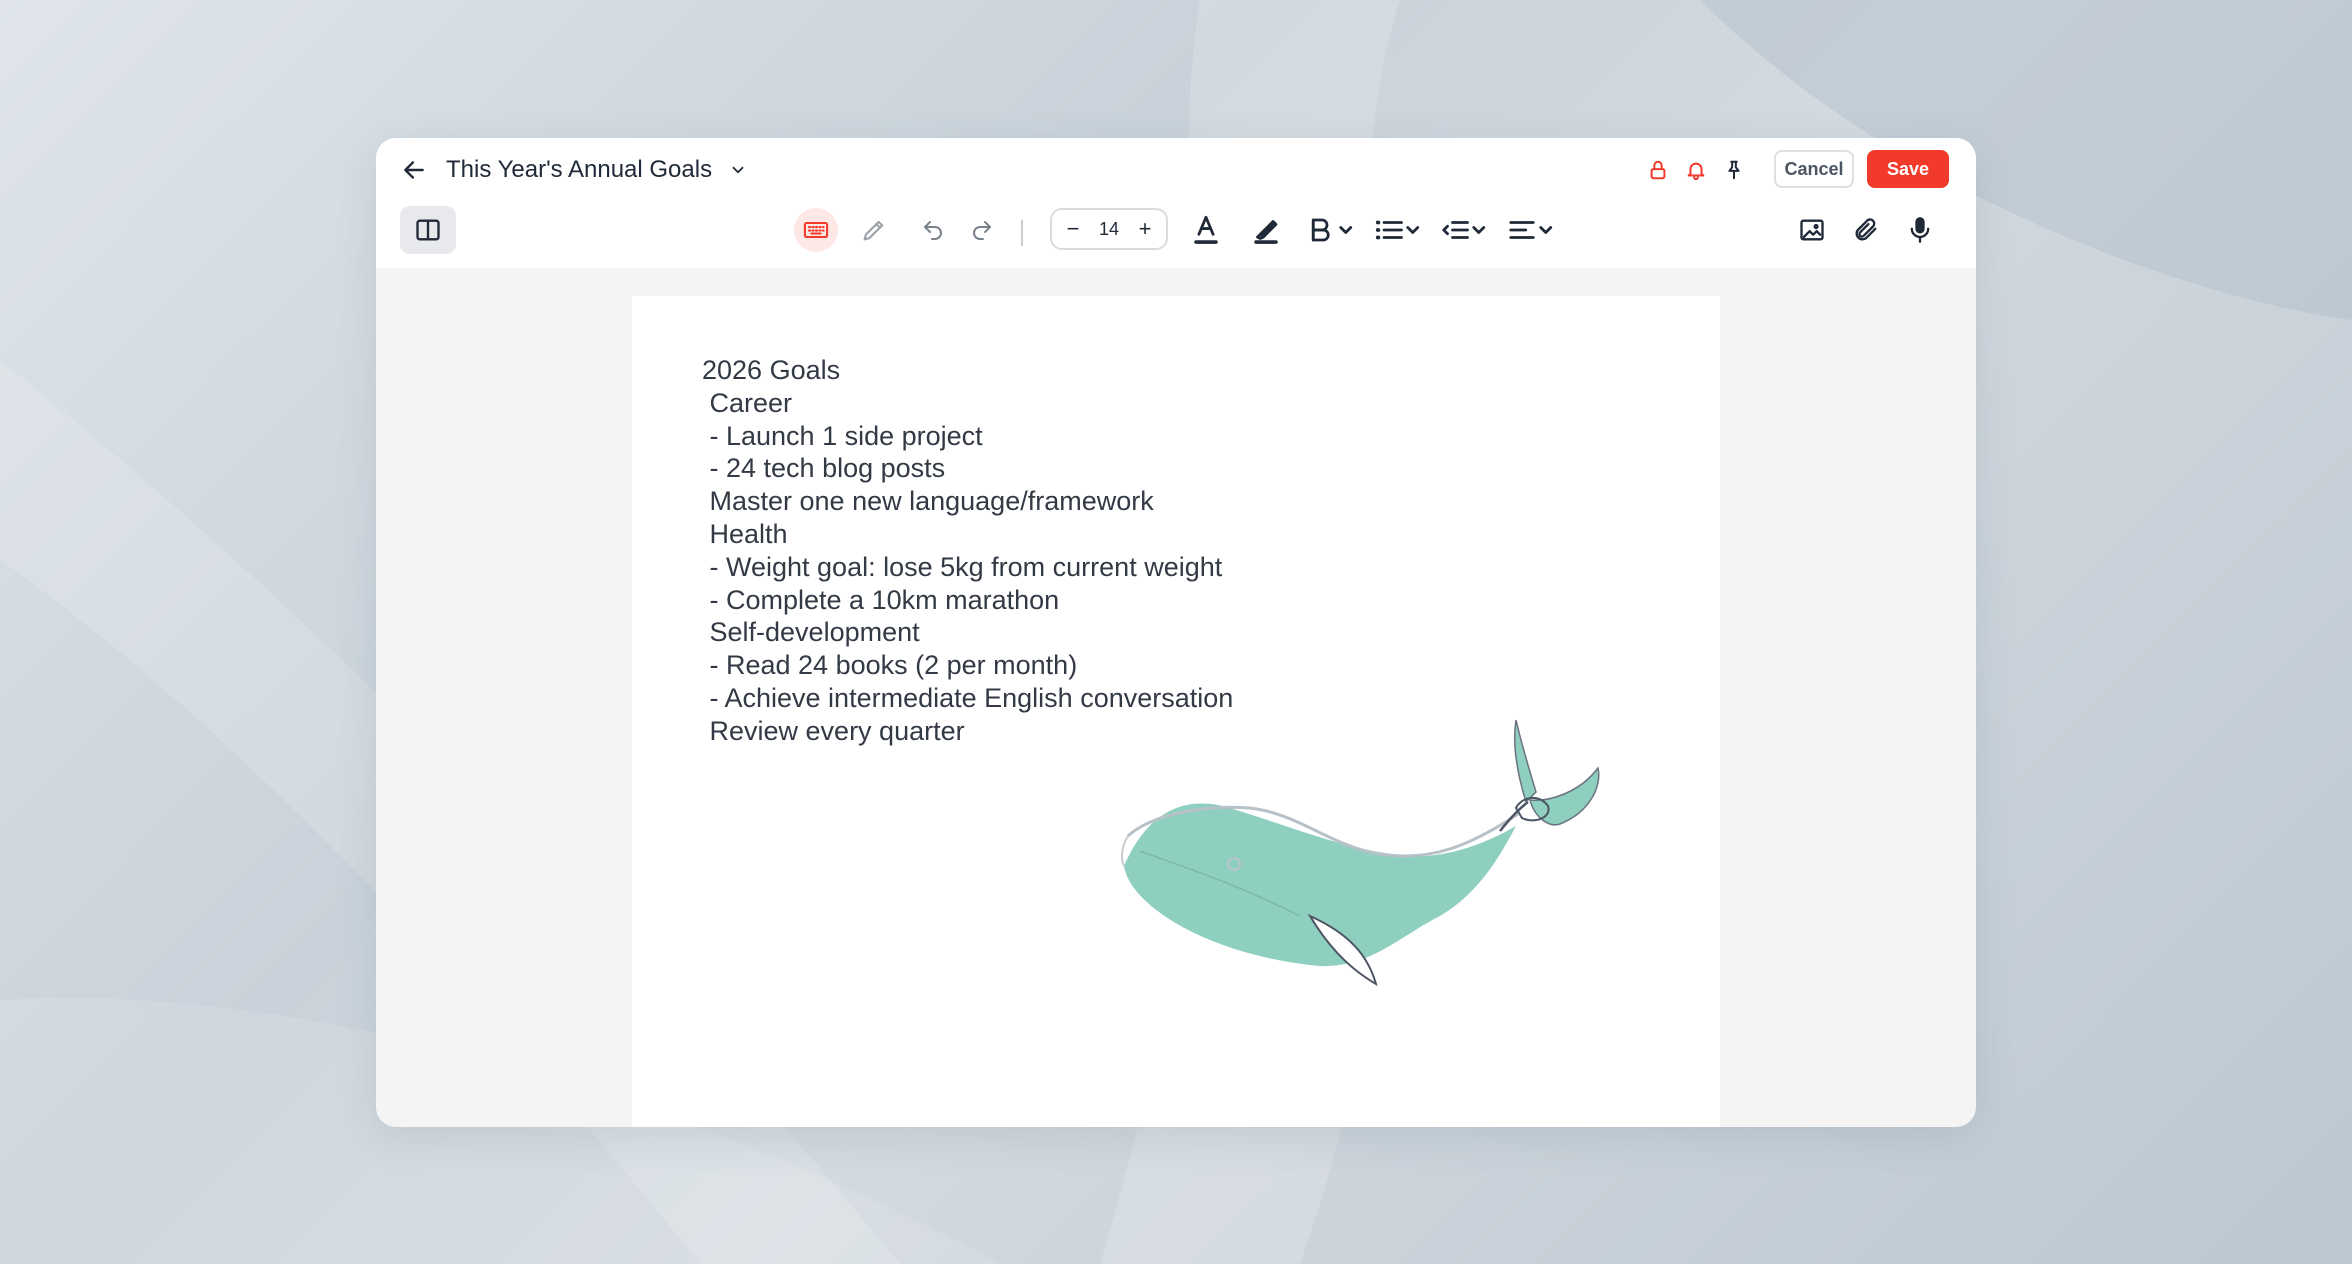  What do you see at coordinates (1332, 230) in the screenshot?
I see `bold-icon` at bounding box center [1332, 230].